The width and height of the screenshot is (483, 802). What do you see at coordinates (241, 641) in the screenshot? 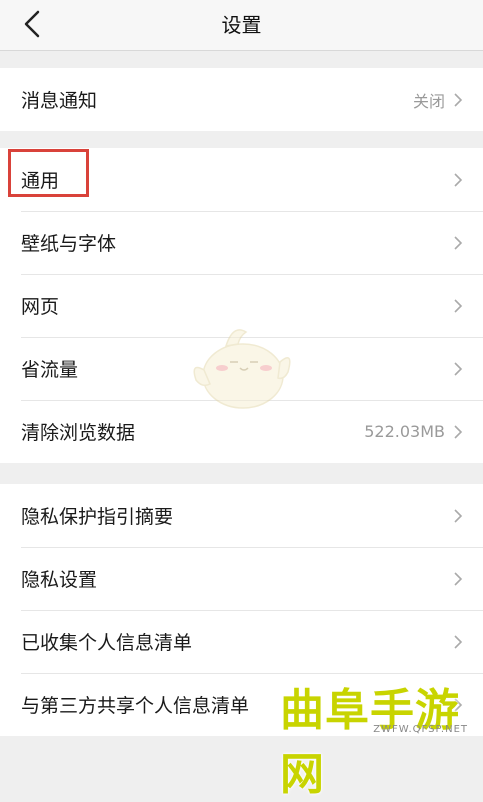
I see `row-collected-info-list: 已收集个人信息清单` at bounding box center [241, 641].